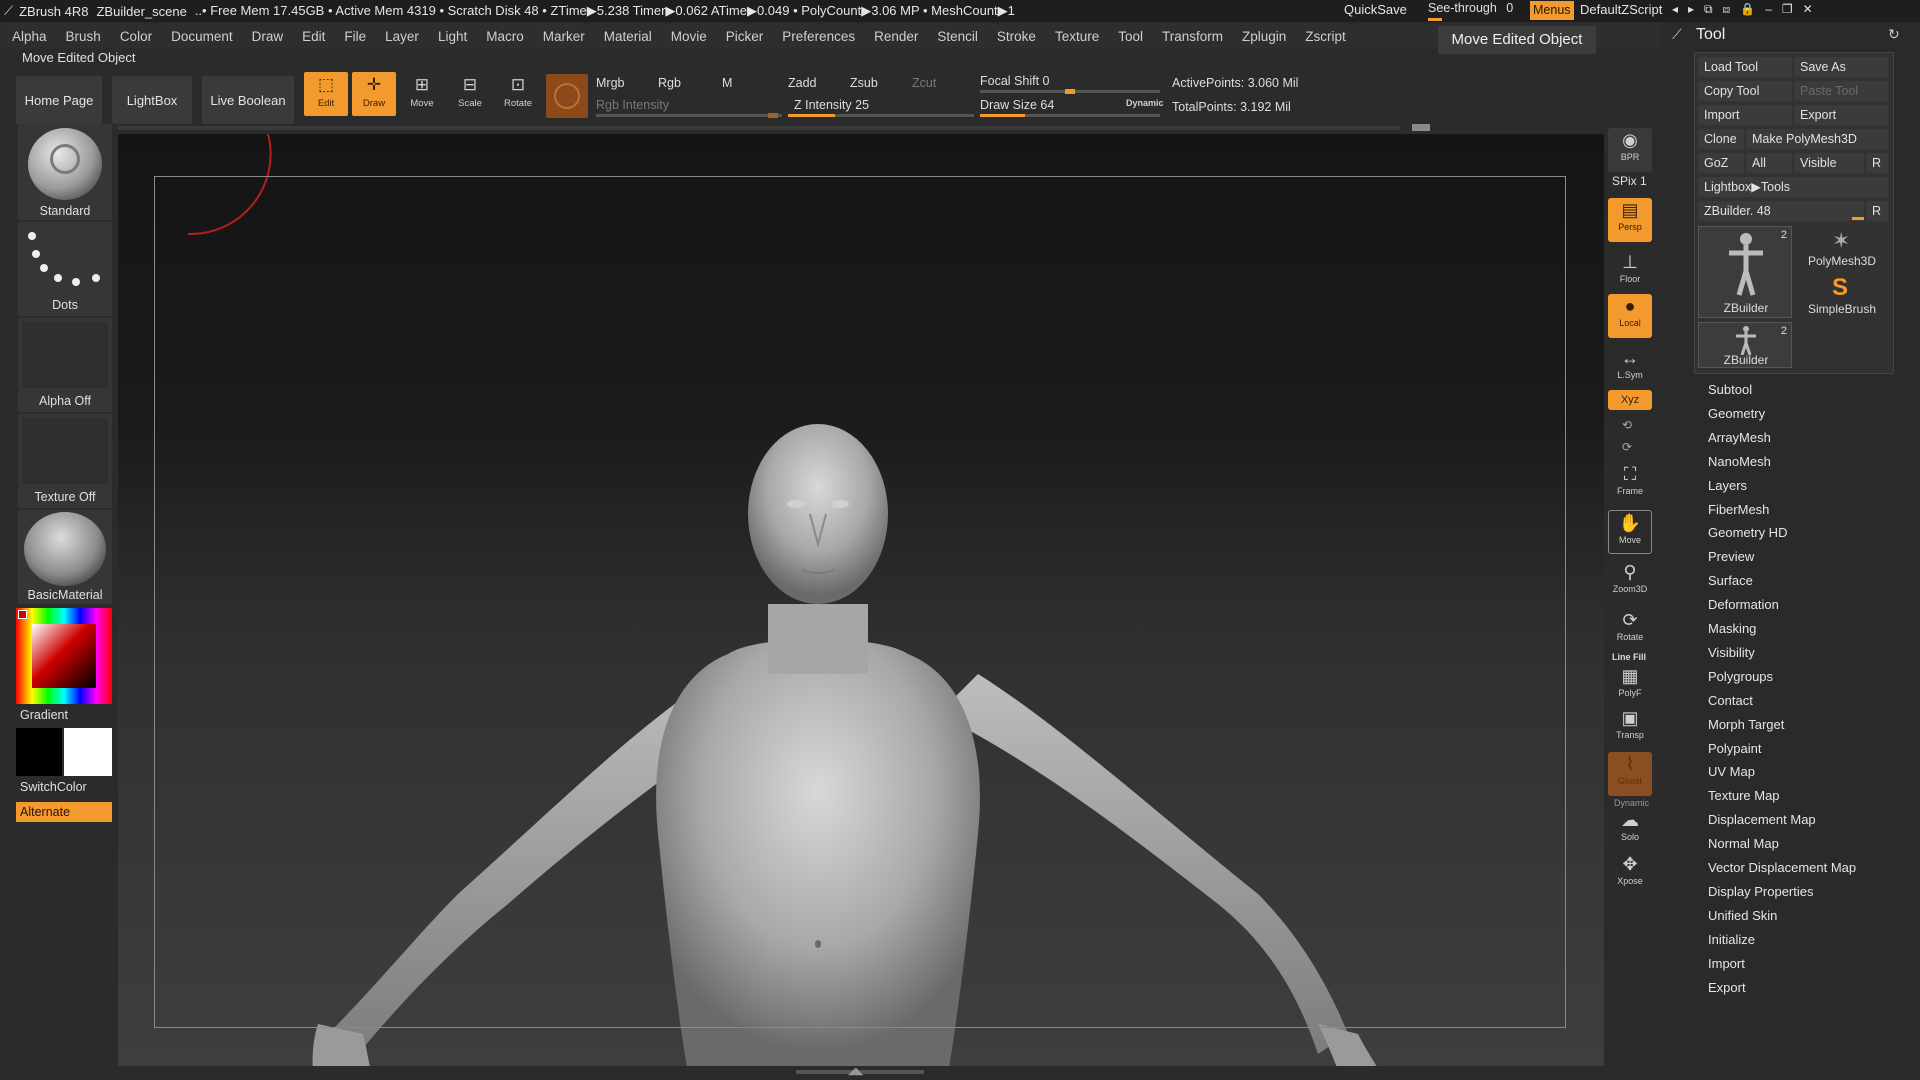  Describe the element at coordinates (1727, 987) in the screenshot. I see `subpalette-export: Export` at that location.